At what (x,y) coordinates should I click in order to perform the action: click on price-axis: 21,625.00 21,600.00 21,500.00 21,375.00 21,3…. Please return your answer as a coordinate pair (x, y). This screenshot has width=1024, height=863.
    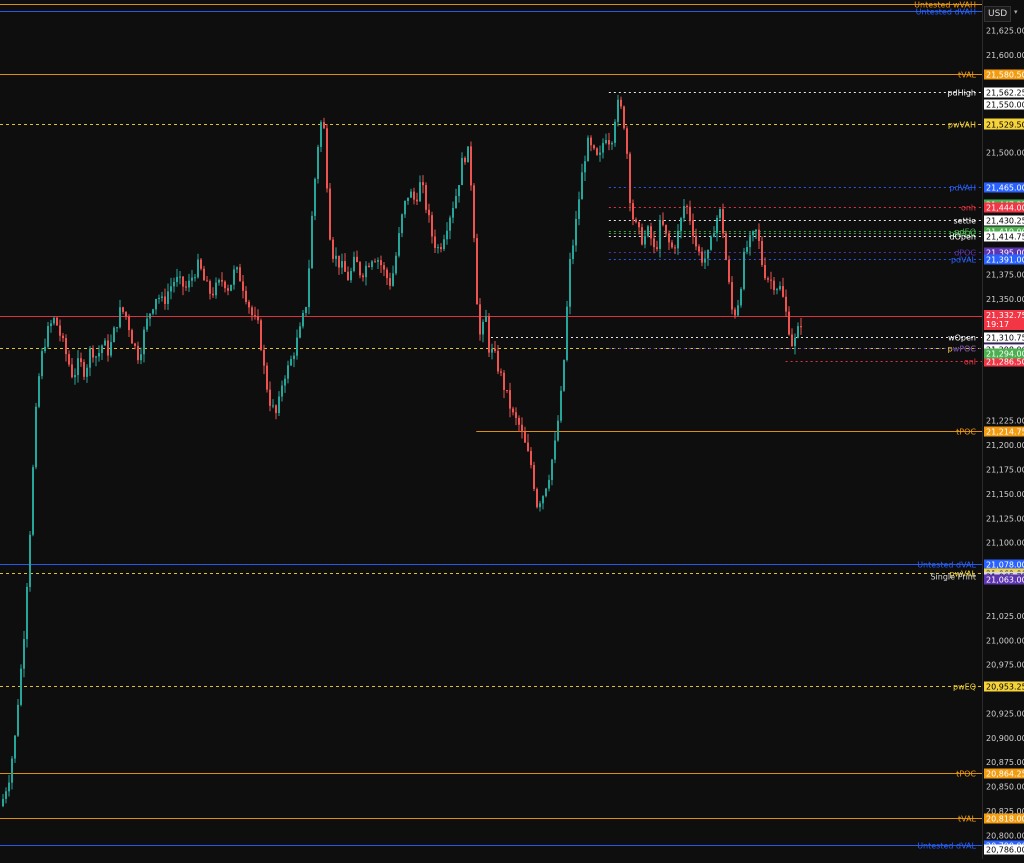
    Looking at the image, I should click on (1003, 429).